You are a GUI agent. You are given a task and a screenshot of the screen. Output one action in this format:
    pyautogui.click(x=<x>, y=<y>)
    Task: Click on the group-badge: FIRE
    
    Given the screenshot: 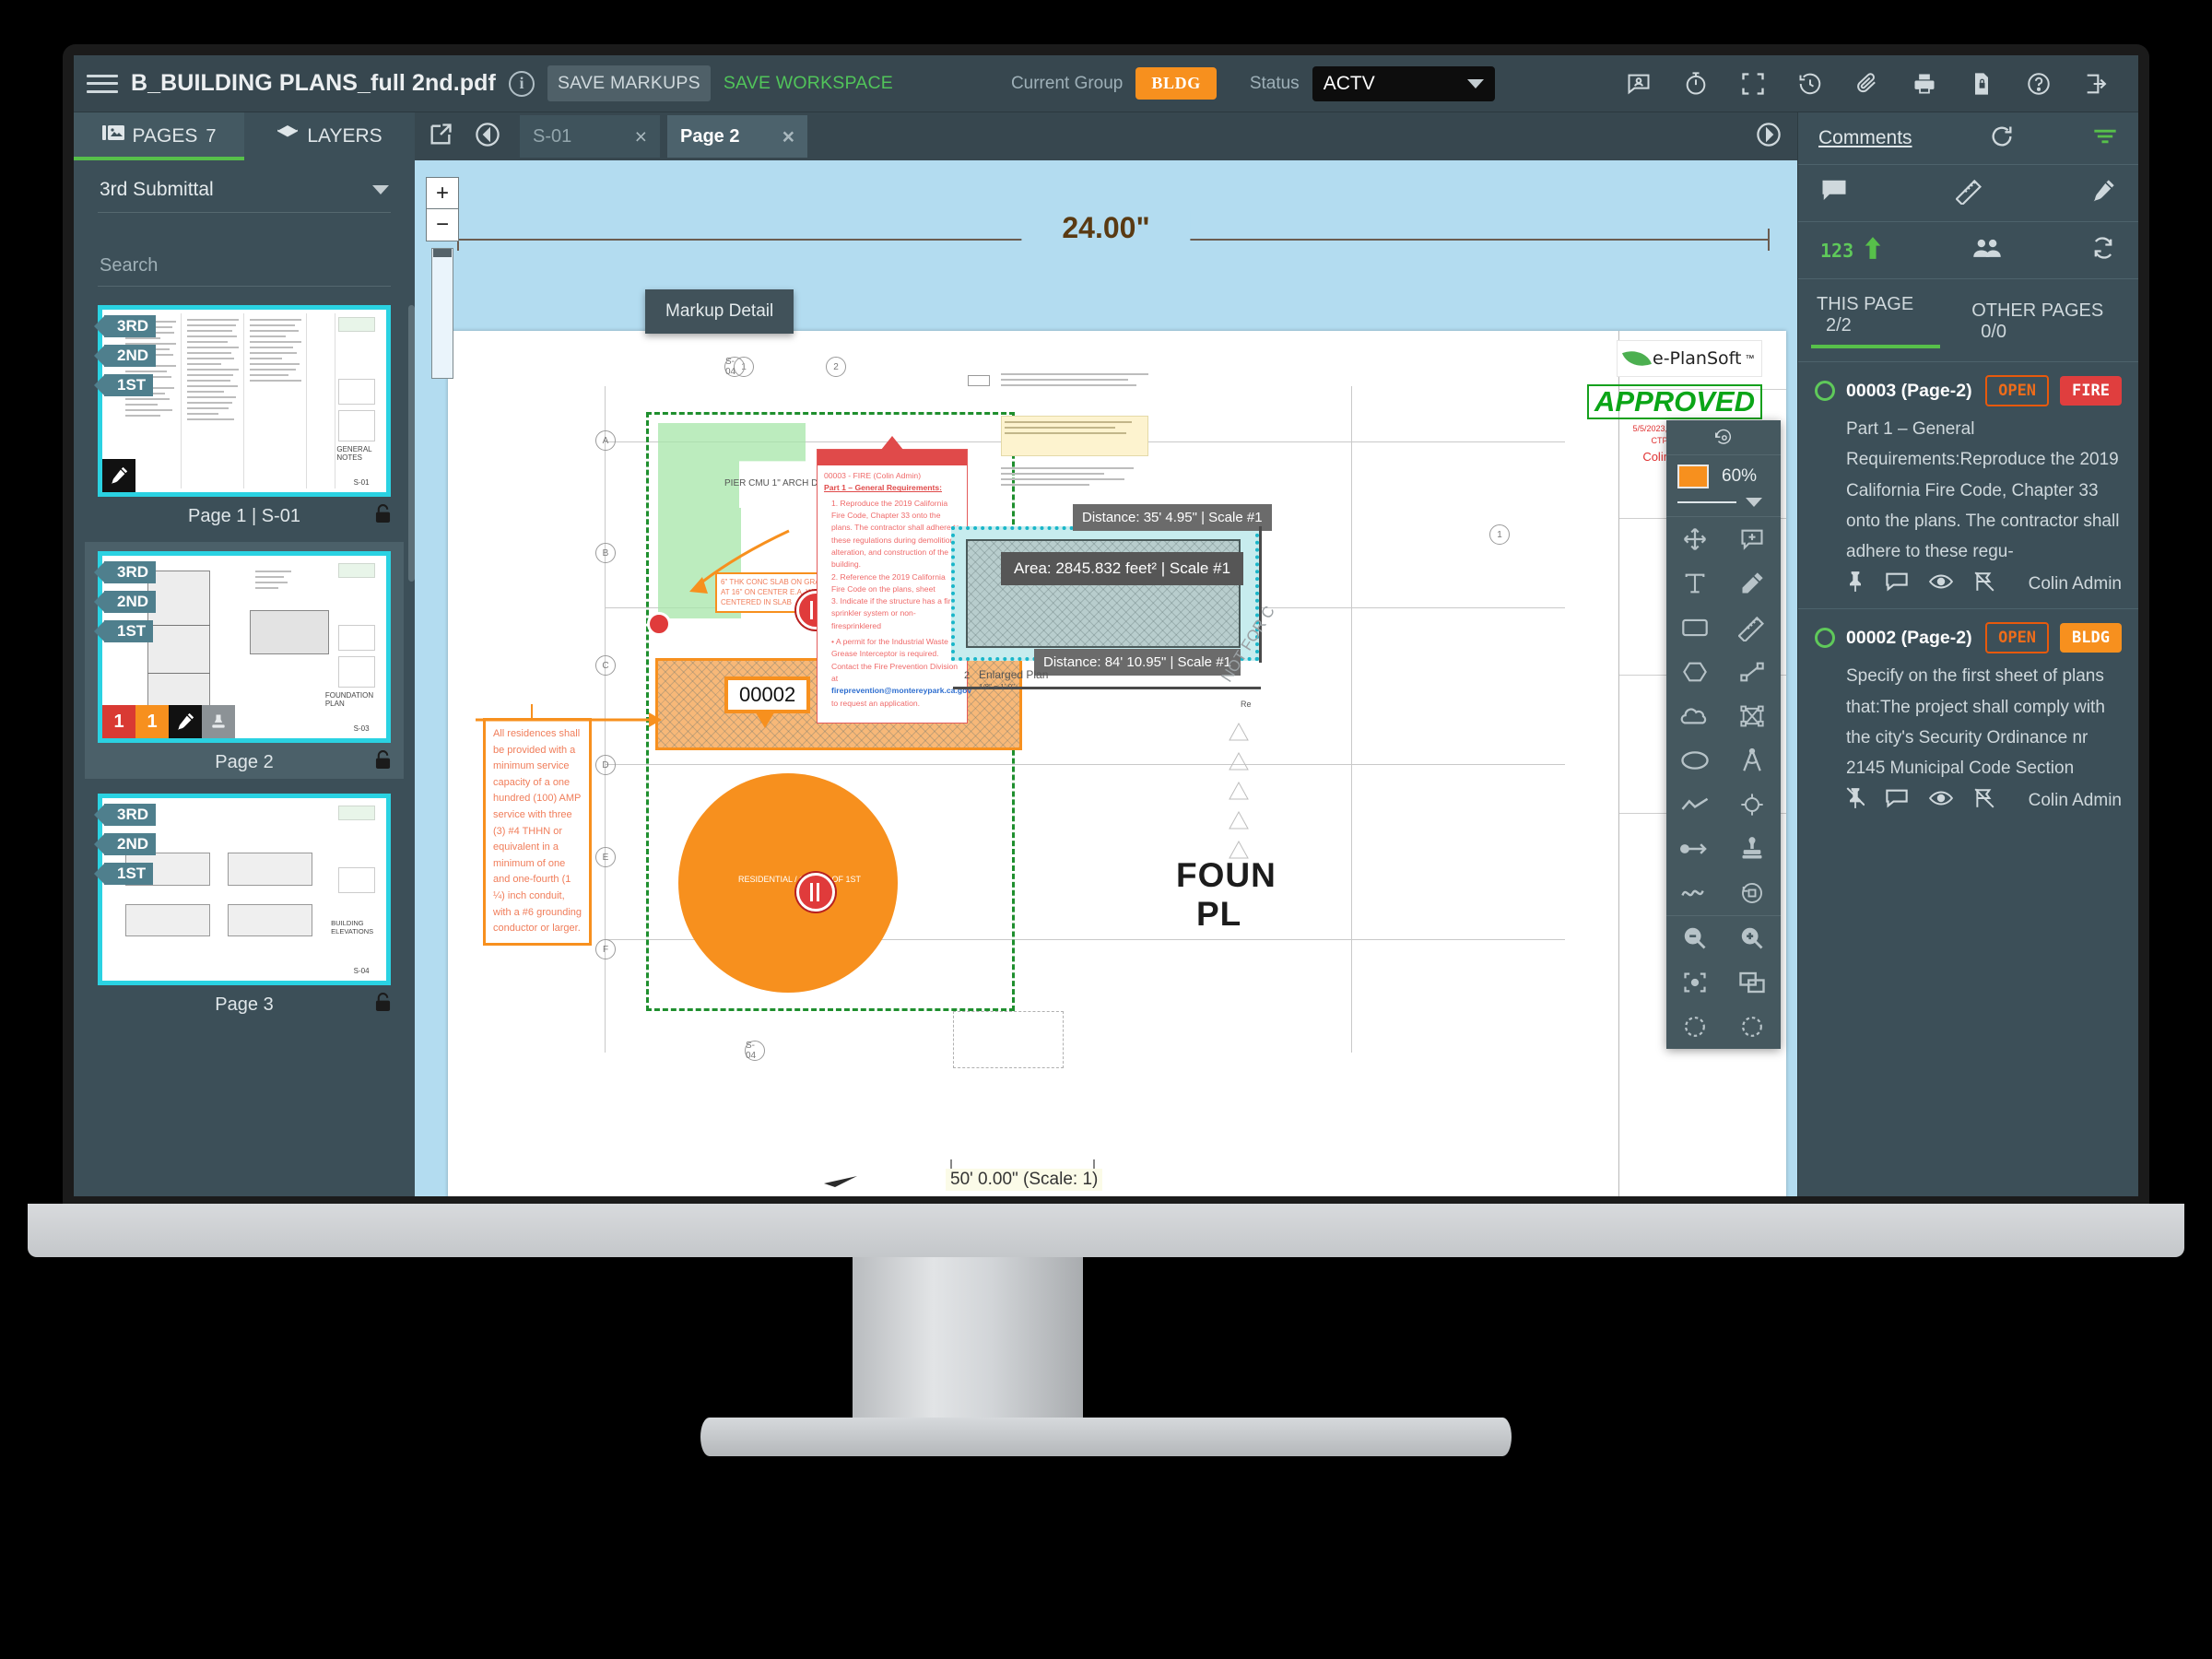 What is the action you would take?
    pyautogui.click(x=2091, y=391)
    